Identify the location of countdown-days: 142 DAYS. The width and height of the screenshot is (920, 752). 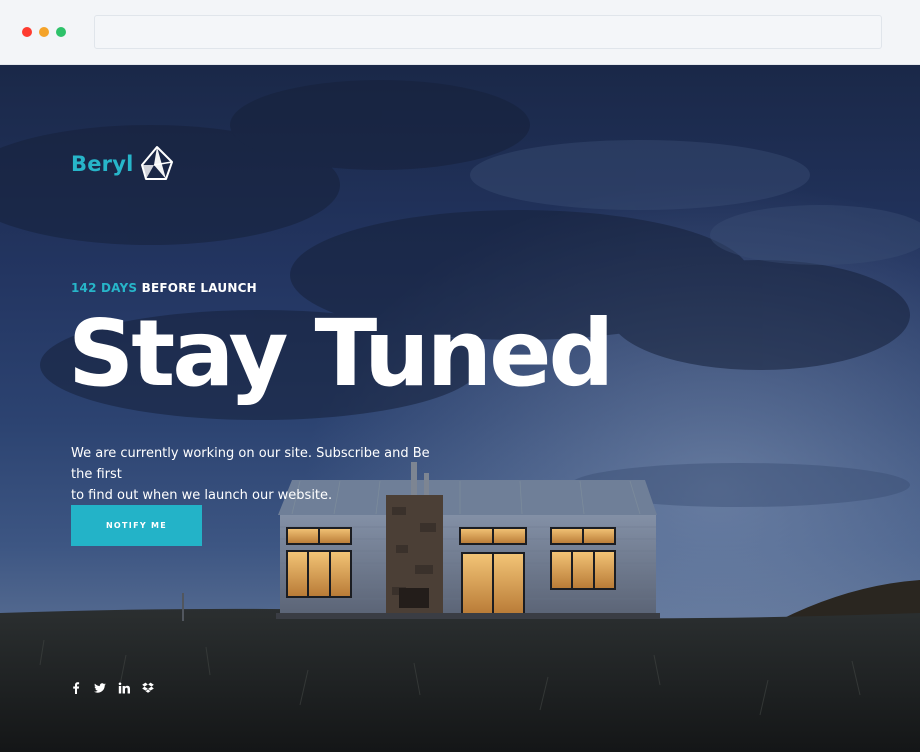
(104, 288).